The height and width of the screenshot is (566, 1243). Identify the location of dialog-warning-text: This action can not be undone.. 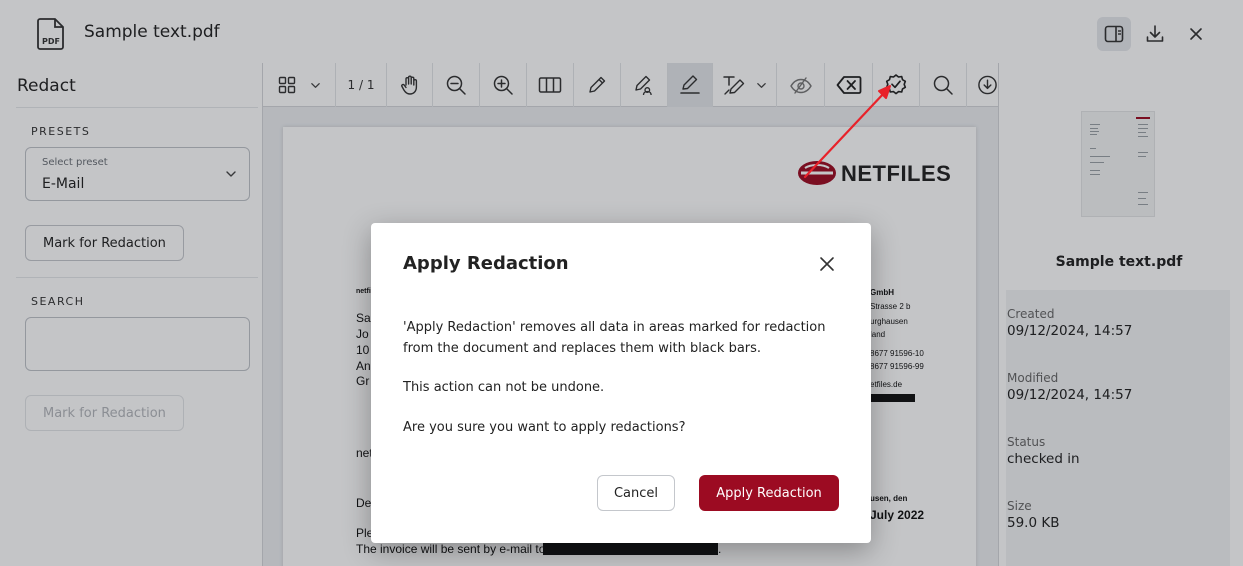
(504, 387).